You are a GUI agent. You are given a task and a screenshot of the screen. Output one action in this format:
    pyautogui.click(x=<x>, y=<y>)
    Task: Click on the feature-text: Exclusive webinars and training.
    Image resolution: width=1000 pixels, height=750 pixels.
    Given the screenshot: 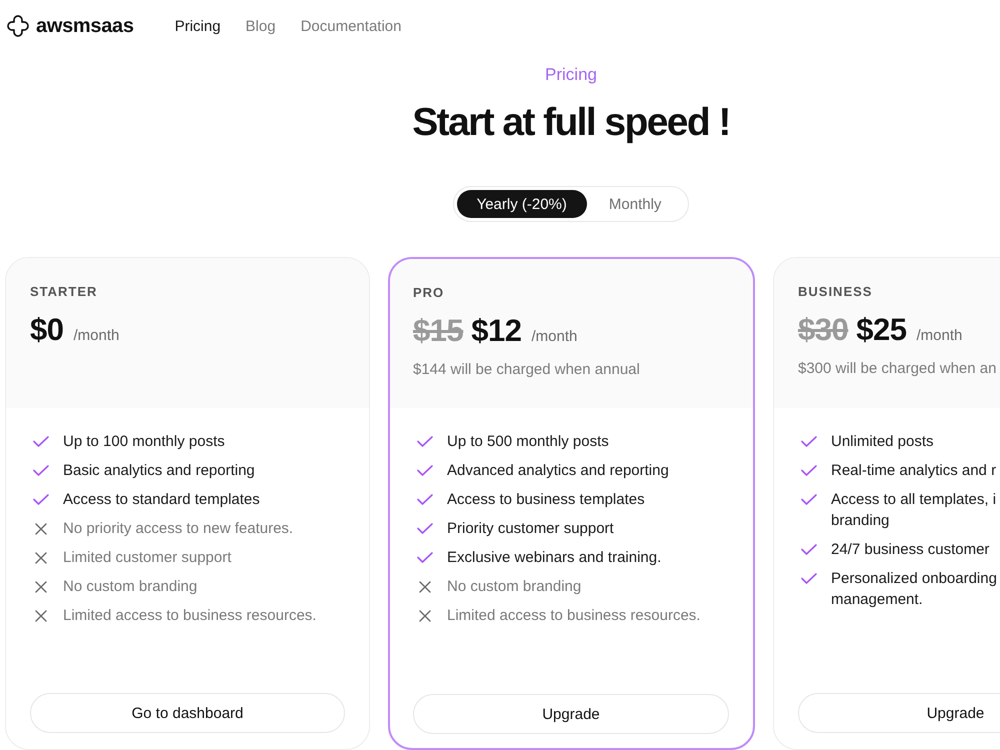 What is the action you would take?
    pyautogui.click(x=554, y=558)
    